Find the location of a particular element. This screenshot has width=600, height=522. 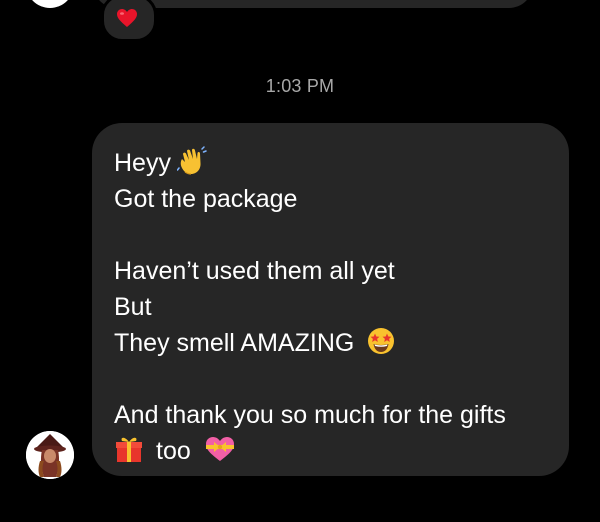

message-reaction is located at coordinates (129, 21).